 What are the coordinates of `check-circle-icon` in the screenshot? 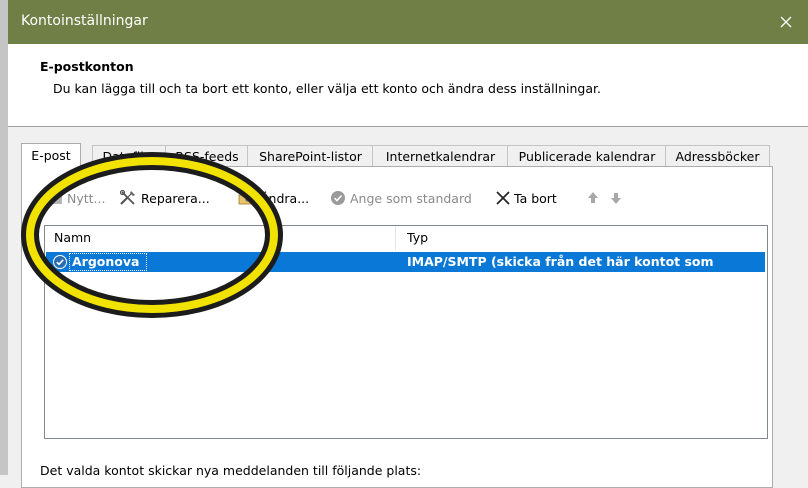 It's located at (338, 198).